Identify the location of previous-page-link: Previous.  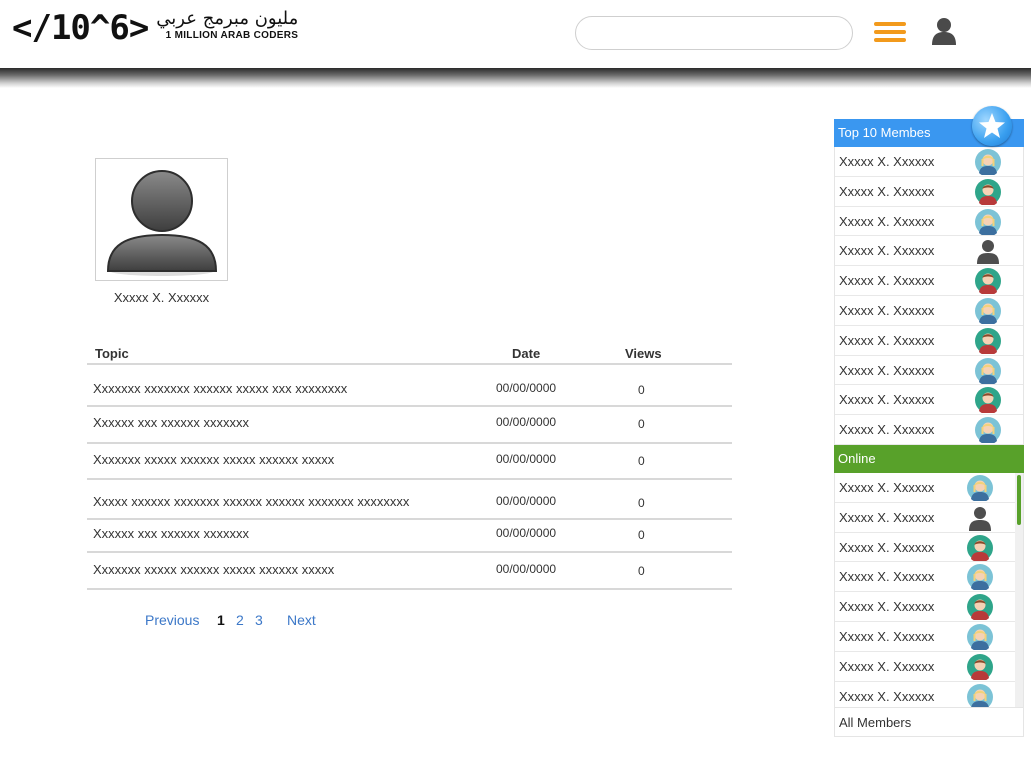
(172, 620).